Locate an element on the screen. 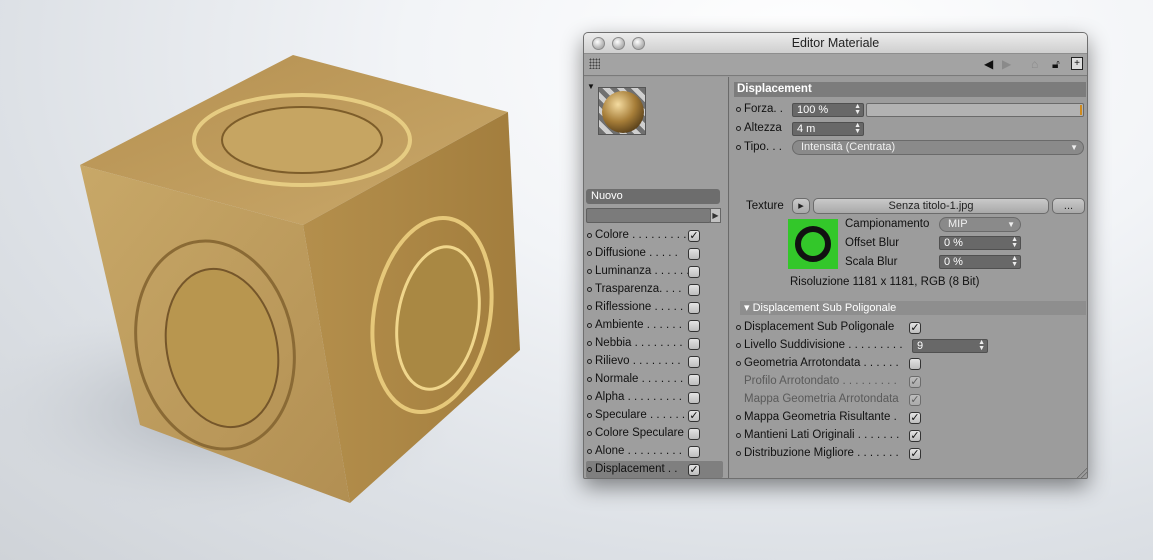  mantieni-checkbox: ✓ is located at coordinates (915, 436).